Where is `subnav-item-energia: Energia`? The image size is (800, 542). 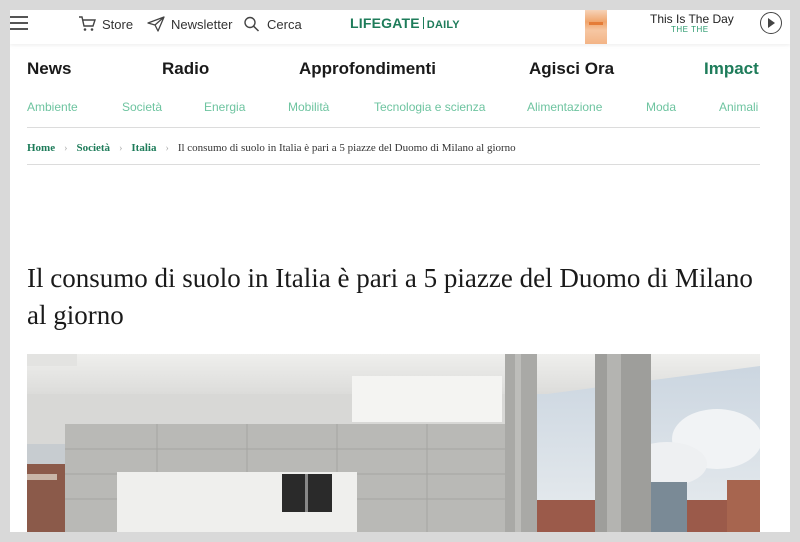 subnav-item-energia: Energia is located at coordinates (224, 107).